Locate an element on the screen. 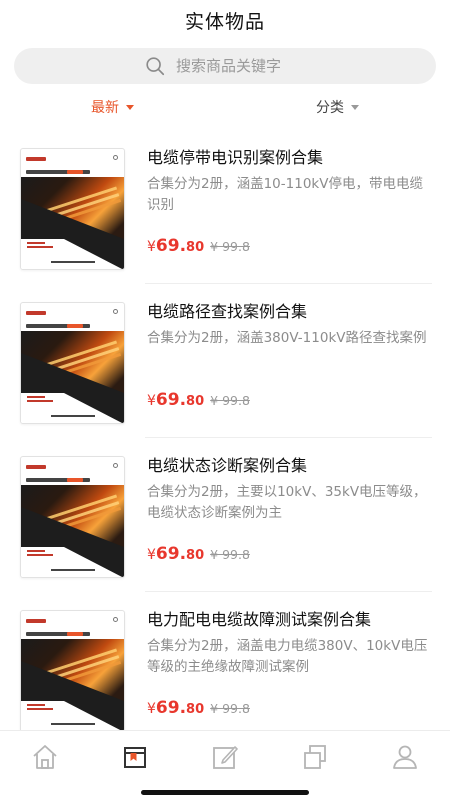  bottom-tab-bar is located at coordinates (225, 756).